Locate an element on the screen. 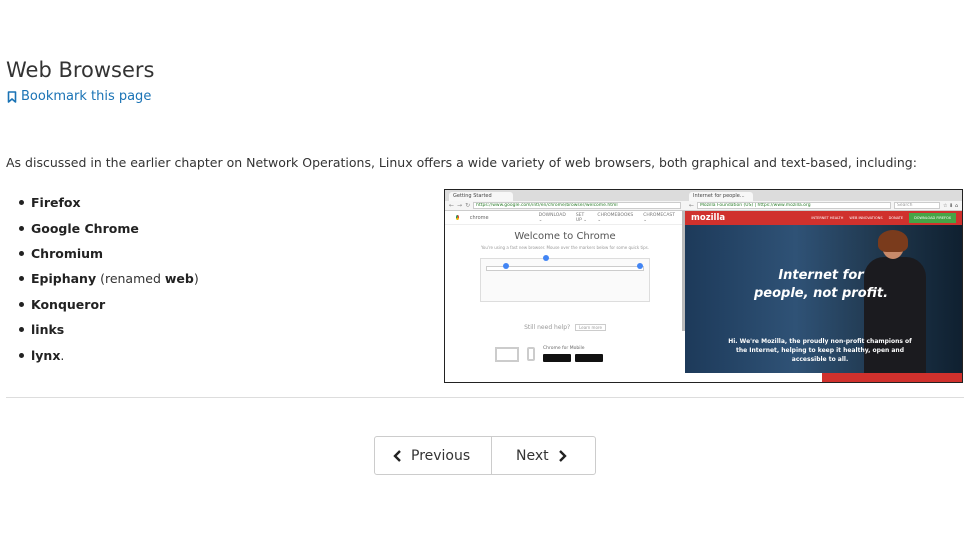  pagination: Previous Next is located at coordinates (485, 455).